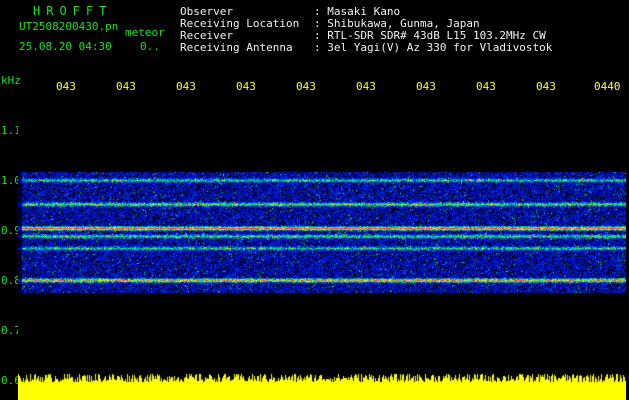 This screenshot has width=629, height=400. What do you see at coordinates (306, 86) in the screenshot?
I see `x-tick-5: 043` at bounding box center [306, 86].